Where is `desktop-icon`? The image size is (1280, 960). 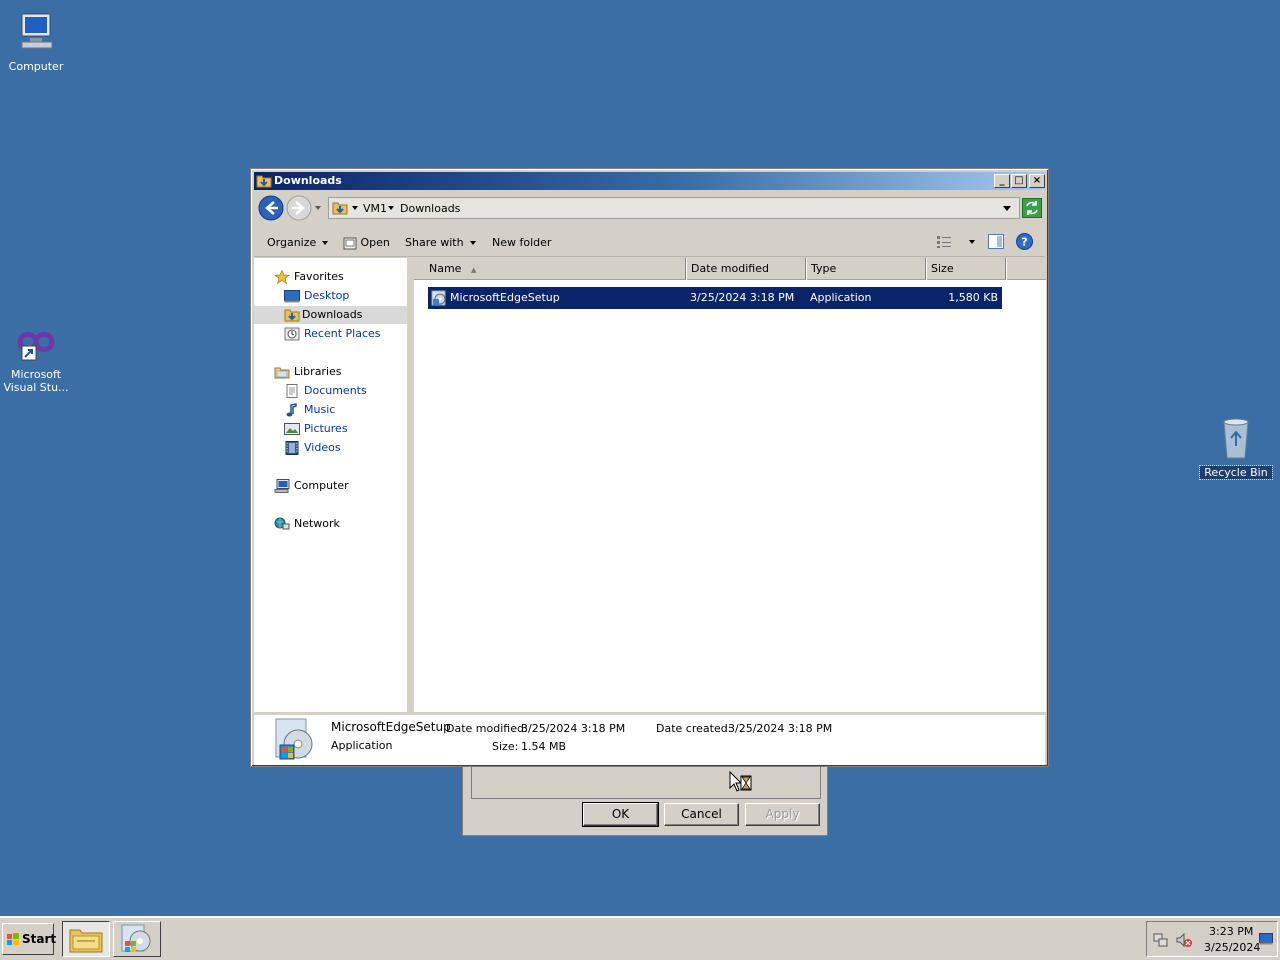 desktop-icon is located at coordinates (292, 296).